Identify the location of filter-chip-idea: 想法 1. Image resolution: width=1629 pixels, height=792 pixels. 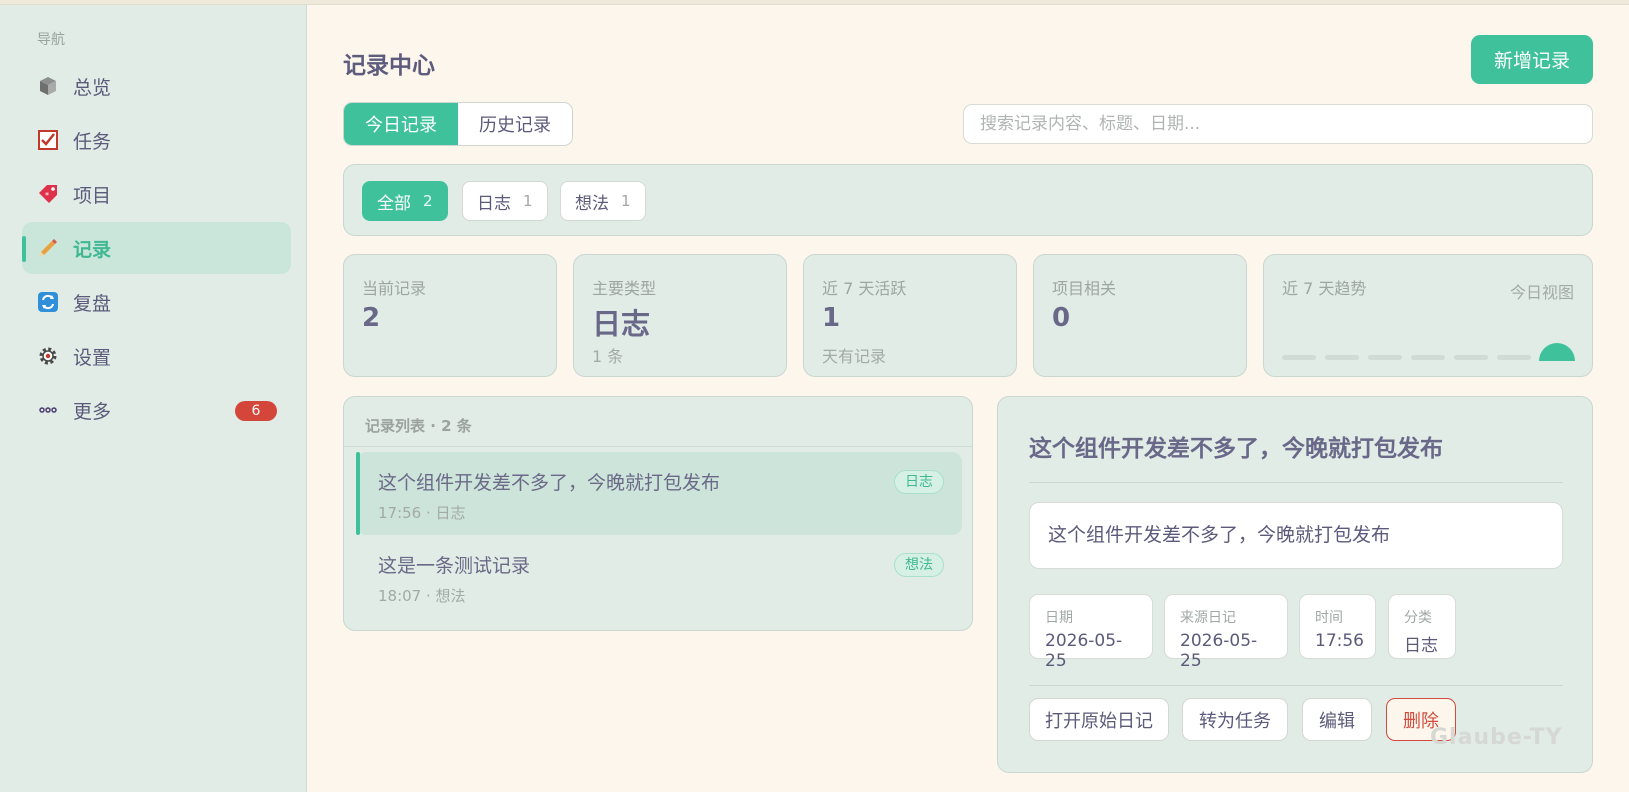
(603, 201).